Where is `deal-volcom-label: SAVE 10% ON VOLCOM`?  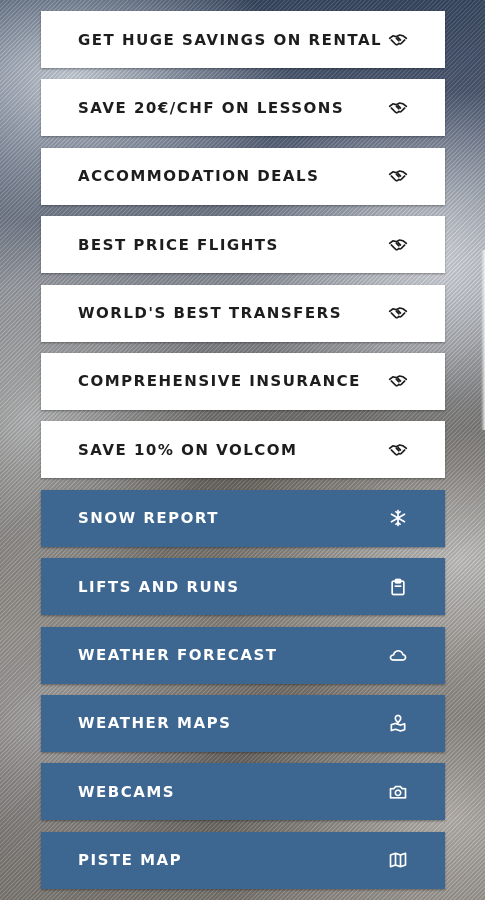 deal-volcom-label: SAVE 10% ON VOLCOM is located at coordinates (188, 449).